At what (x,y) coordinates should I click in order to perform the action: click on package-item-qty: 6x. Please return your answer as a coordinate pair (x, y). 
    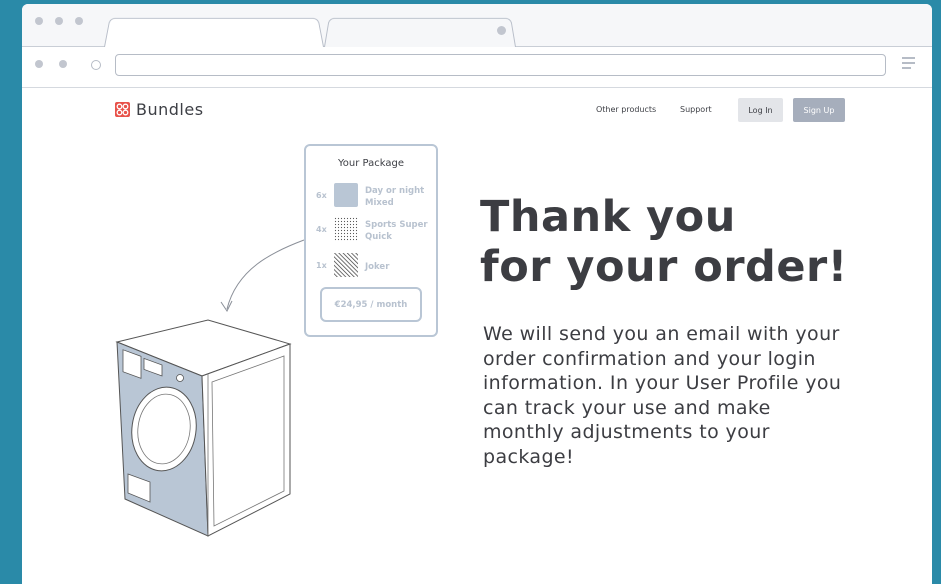
    Looking at the image, I should click on (321, 195).